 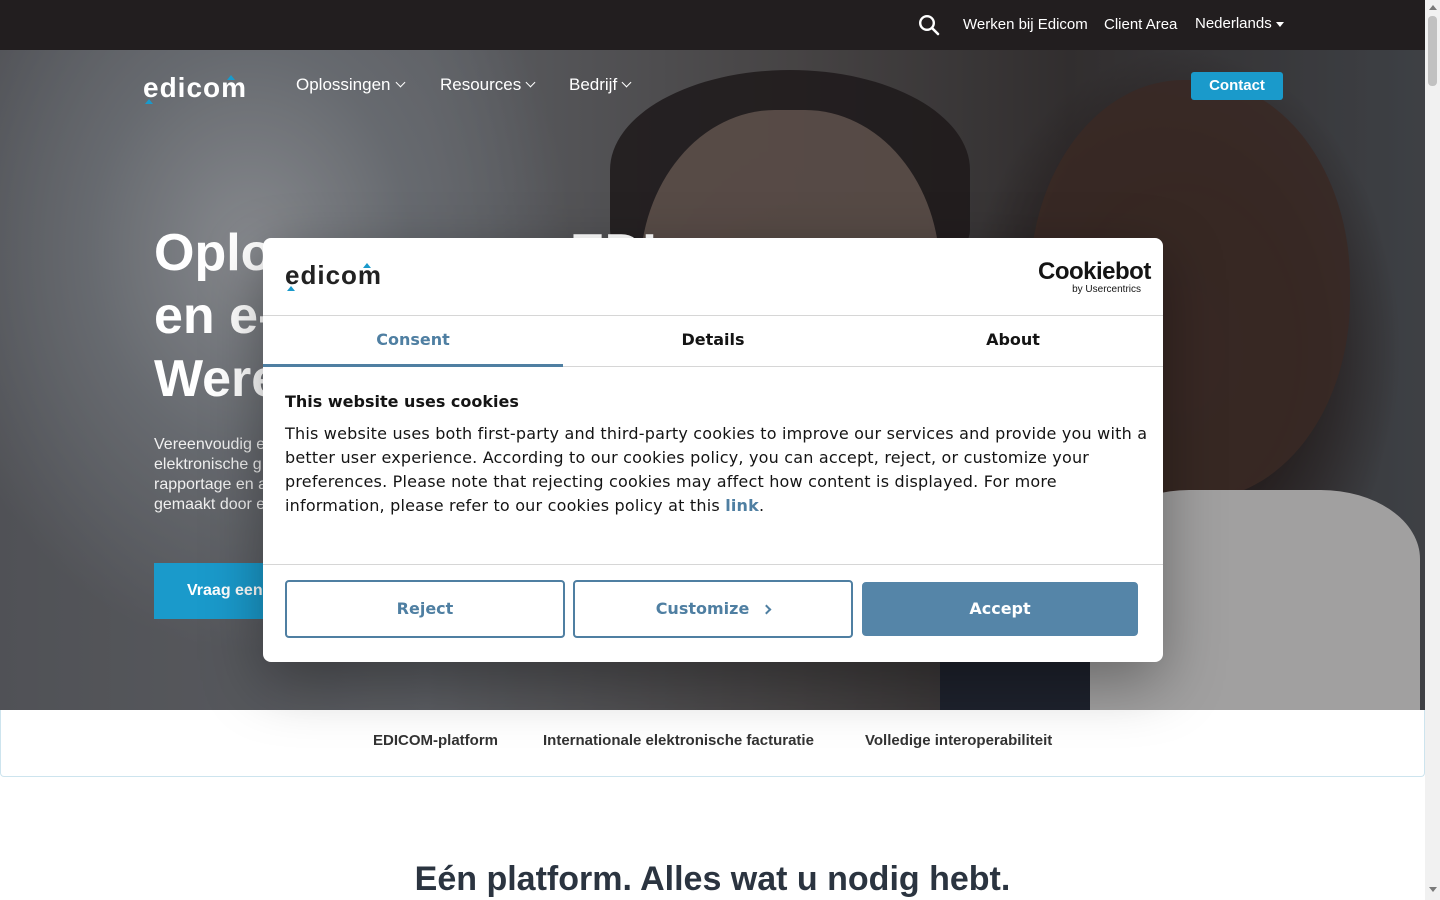 I want to click on cookie-tabs: Consent Details About, so click(x=713, y=341).